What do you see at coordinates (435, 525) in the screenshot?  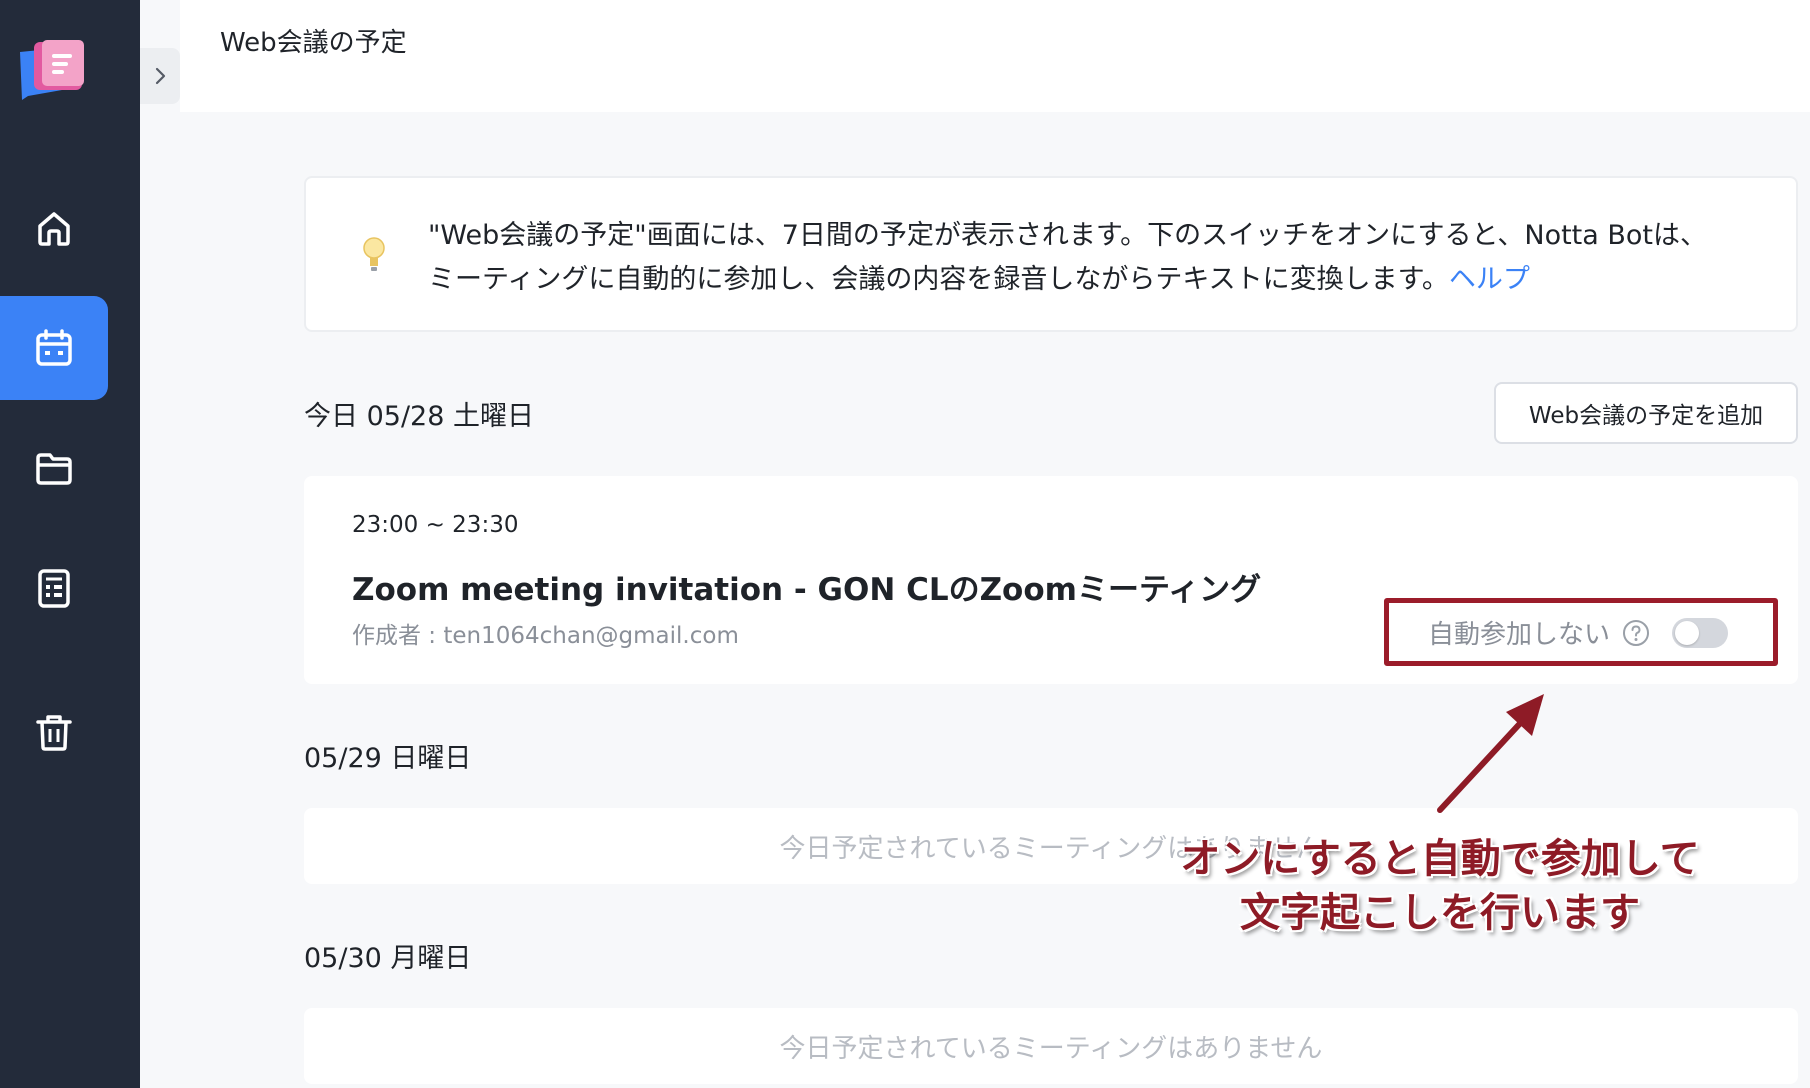 I see `meeting-time: 23:00 ~ 23:30` at bounding box center [435, 525].